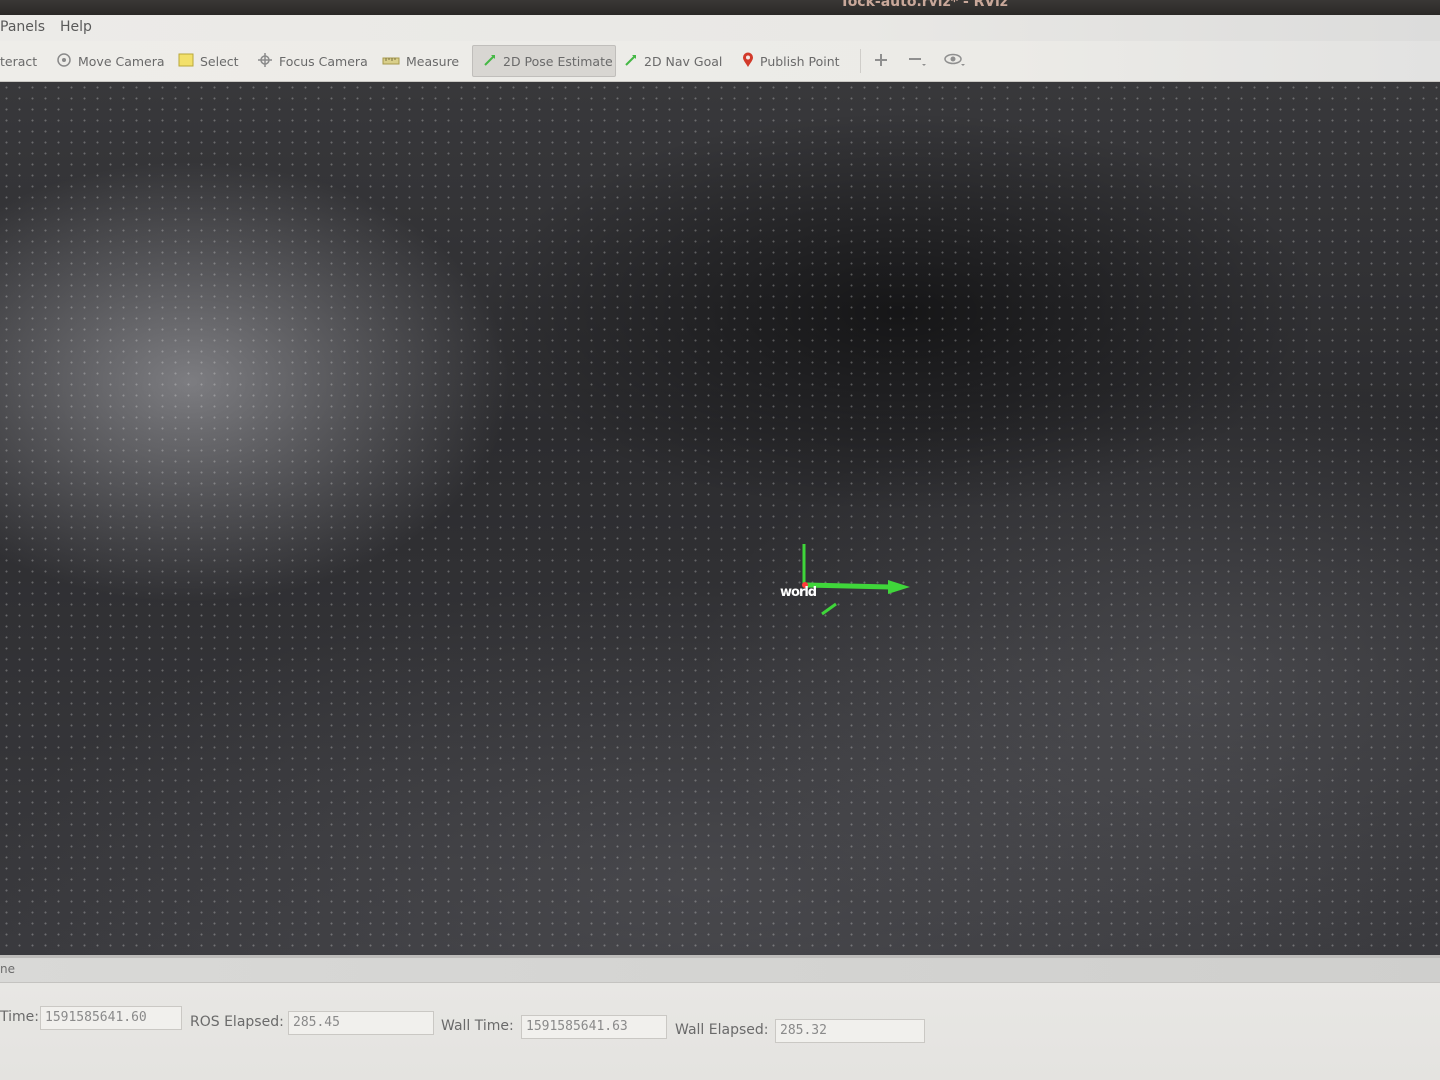 Image resolution: width=1440 pixels, height=1080 pixels. I want to click on nav-goal-label: 2D Nav Goal, so click(683, 61).